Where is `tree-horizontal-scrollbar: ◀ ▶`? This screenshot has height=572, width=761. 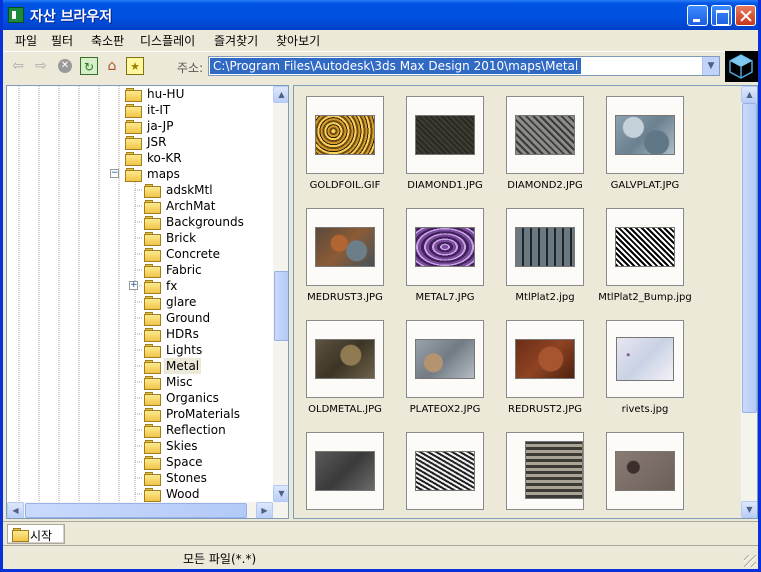
tree-horizontal-scrollbar: ◀ ▶ is located at coordinates (147, 510).